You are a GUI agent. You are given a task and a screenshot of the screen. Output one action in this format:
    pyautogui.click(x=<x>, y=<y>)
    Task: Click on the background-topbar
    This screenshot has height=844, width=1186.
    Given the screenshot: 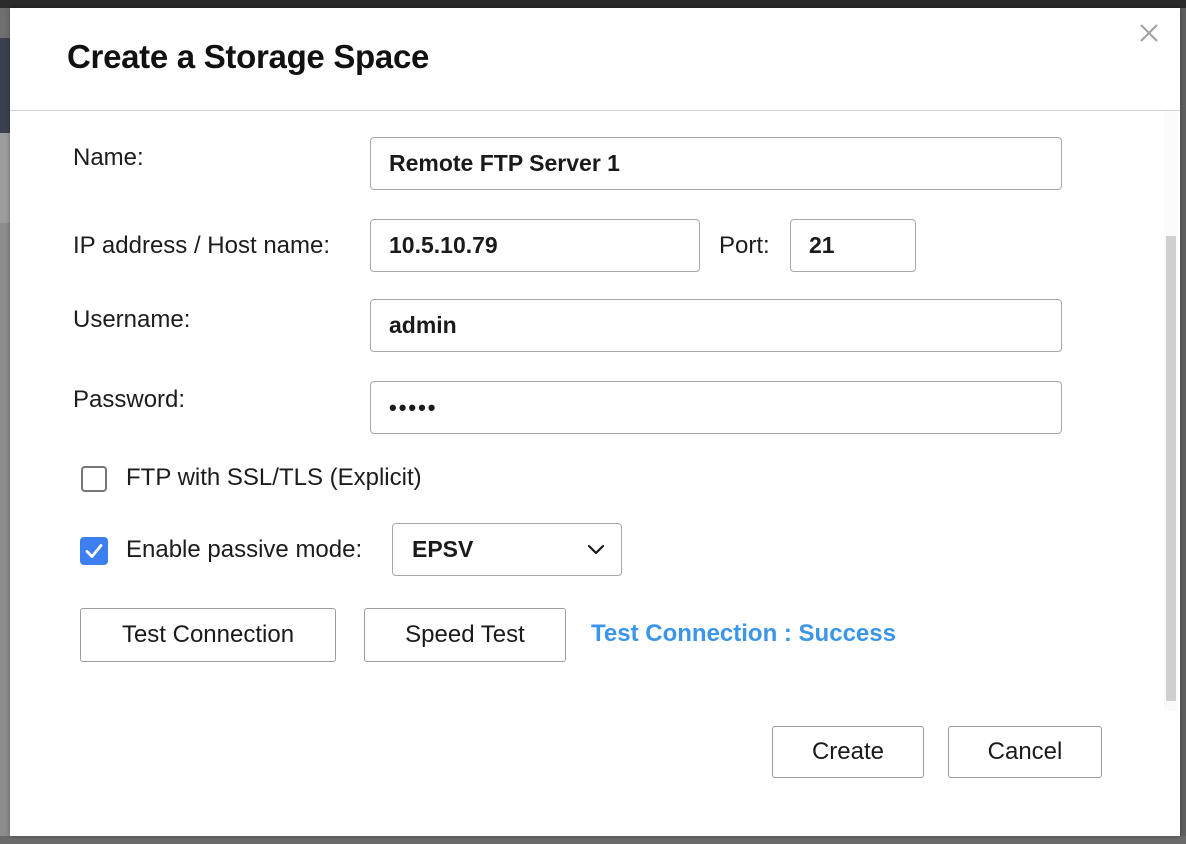 What is the action you would take?
    pyautogui.click(x=593, y=4)
    